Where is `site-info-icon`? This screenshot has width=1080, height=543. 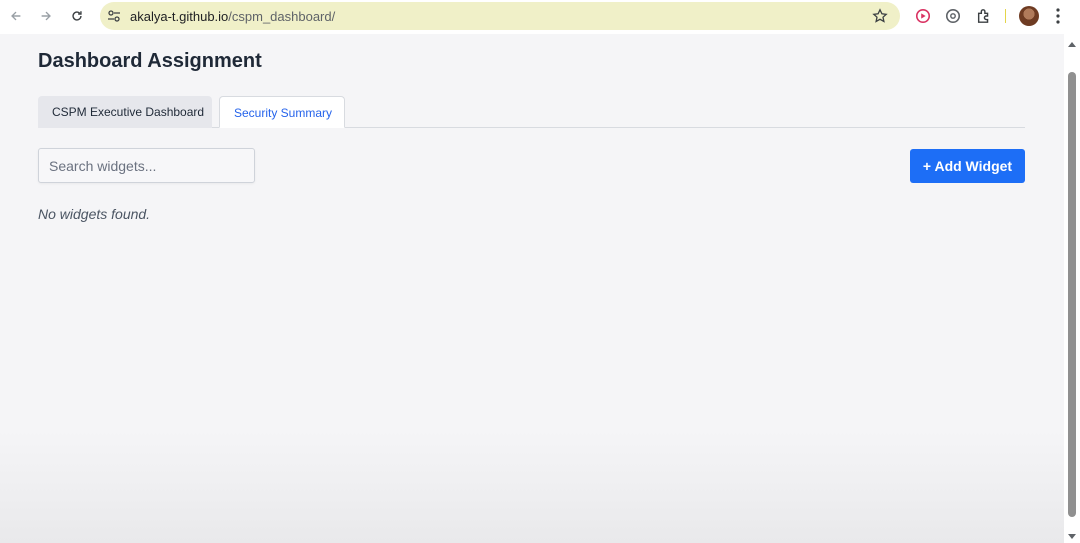 site-info-icon is located at coordinates (114, 16).